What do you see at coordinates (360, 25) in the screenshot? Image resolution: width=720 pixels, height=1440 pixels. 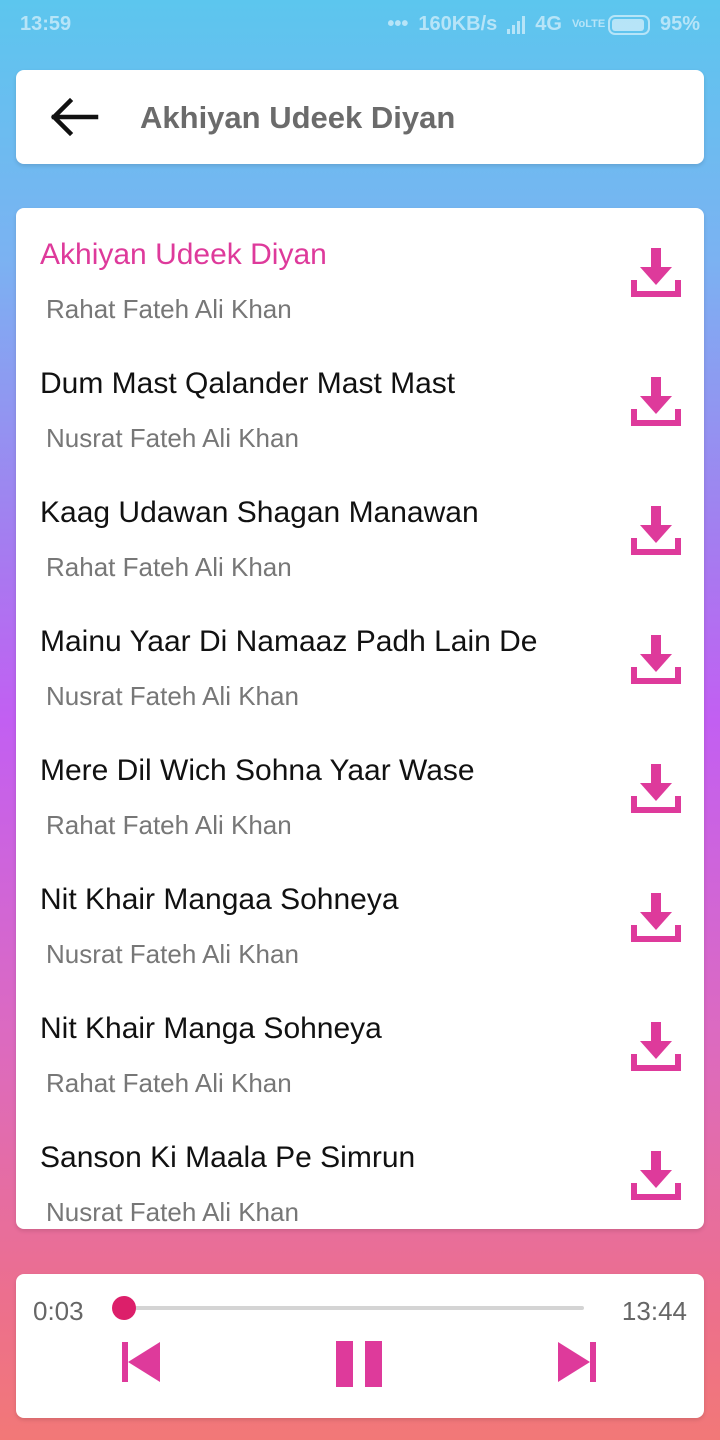 I see `status-bar: 13:59 ••• 160KB/s 4G VoLTE 95%` at bounding box center [360, 25].